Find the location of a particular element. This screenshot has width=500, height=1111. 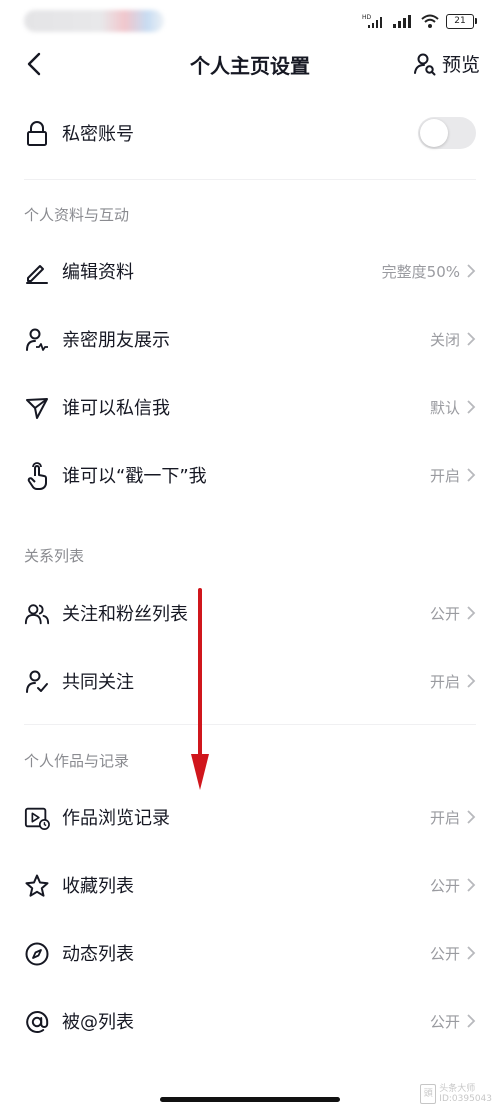

section-title-works: 个人作品与记录 is located at coordinates (77, 761).